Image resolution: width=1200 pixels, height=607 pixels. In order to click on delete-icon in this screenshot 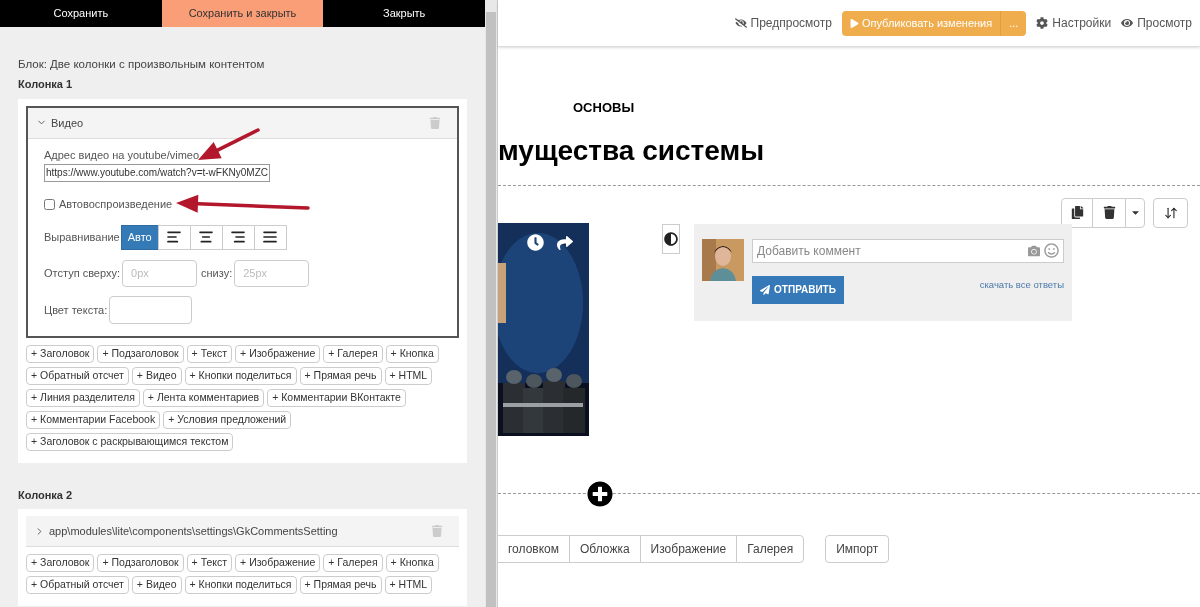, I will do `click(1109, 212)`.